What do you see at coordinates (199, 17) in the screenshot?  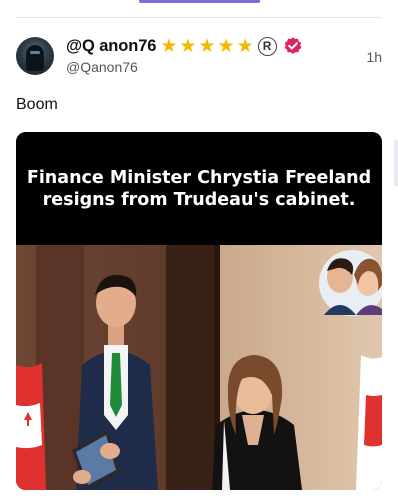 I see `divider` at bounding box center [199, 17].